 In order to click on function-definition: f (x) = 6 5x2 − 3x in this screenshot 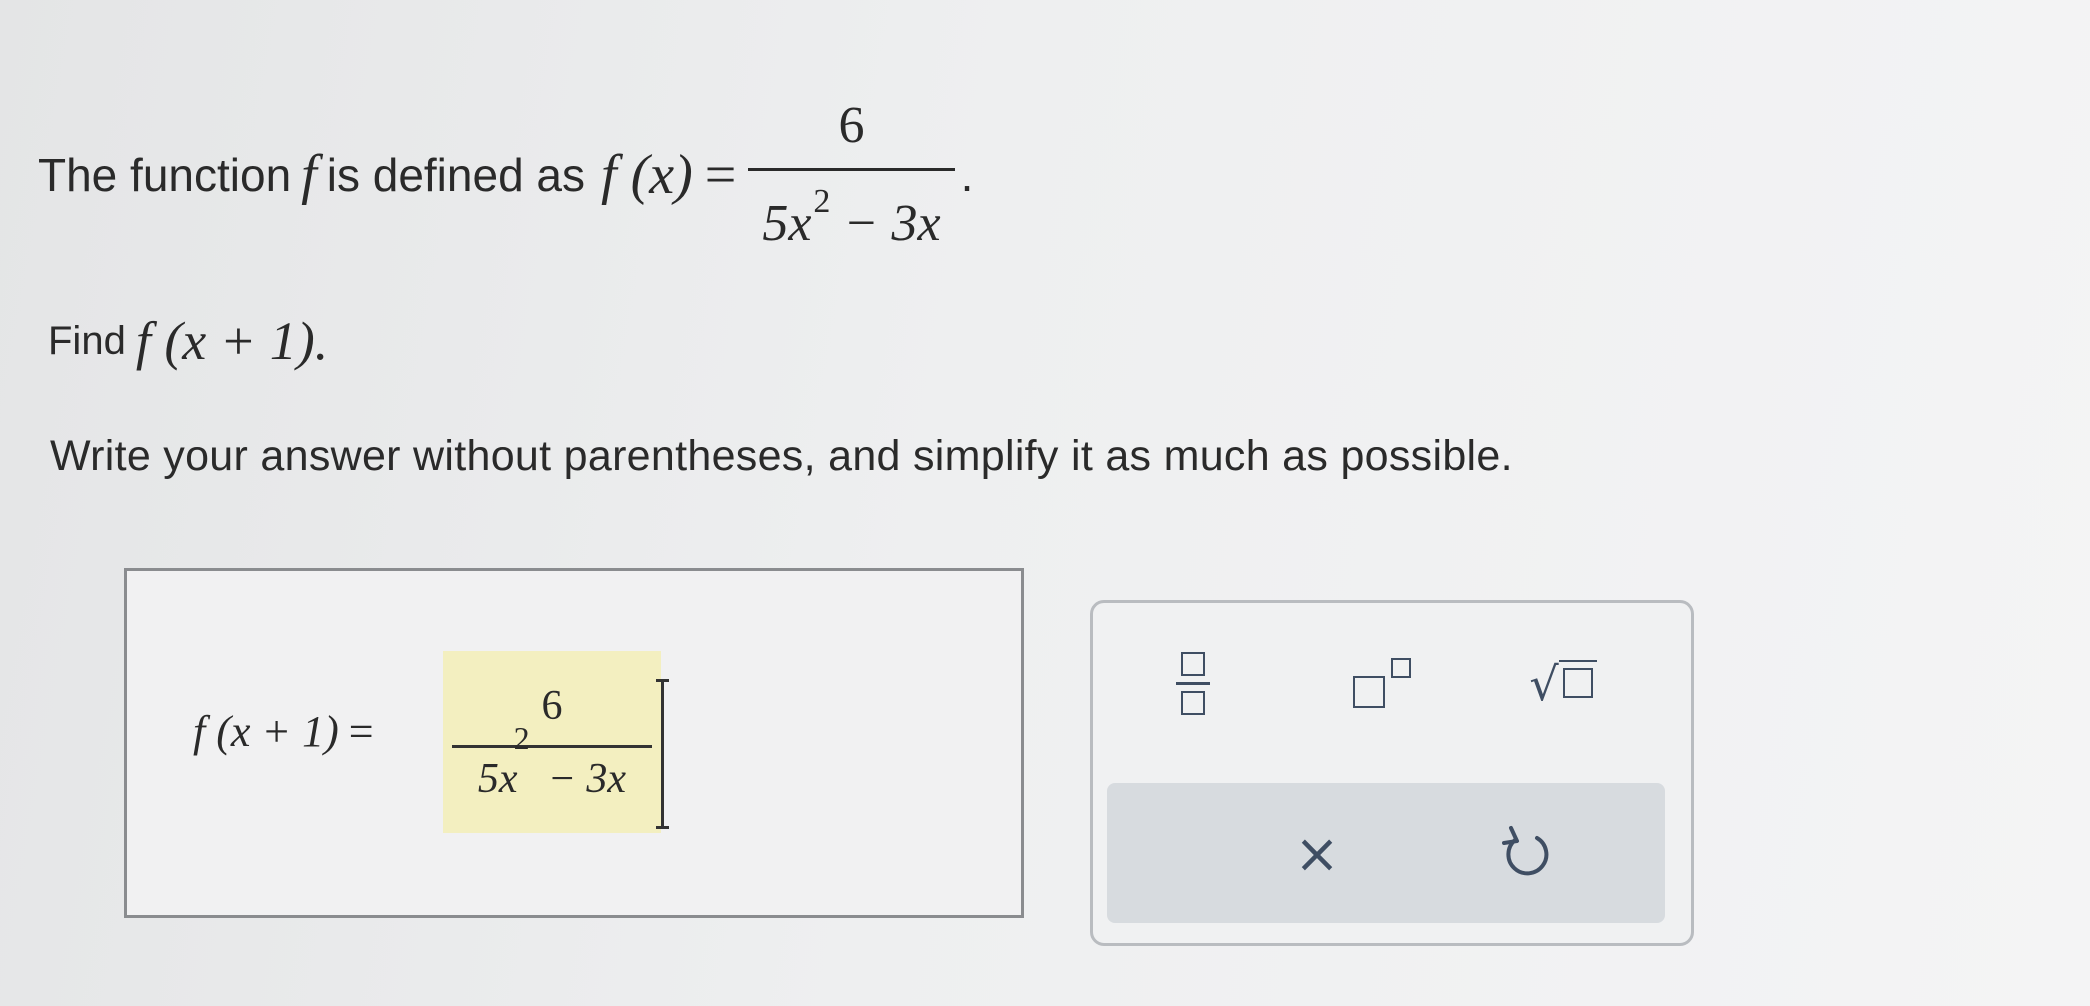, I will do `click(778, 175)`.